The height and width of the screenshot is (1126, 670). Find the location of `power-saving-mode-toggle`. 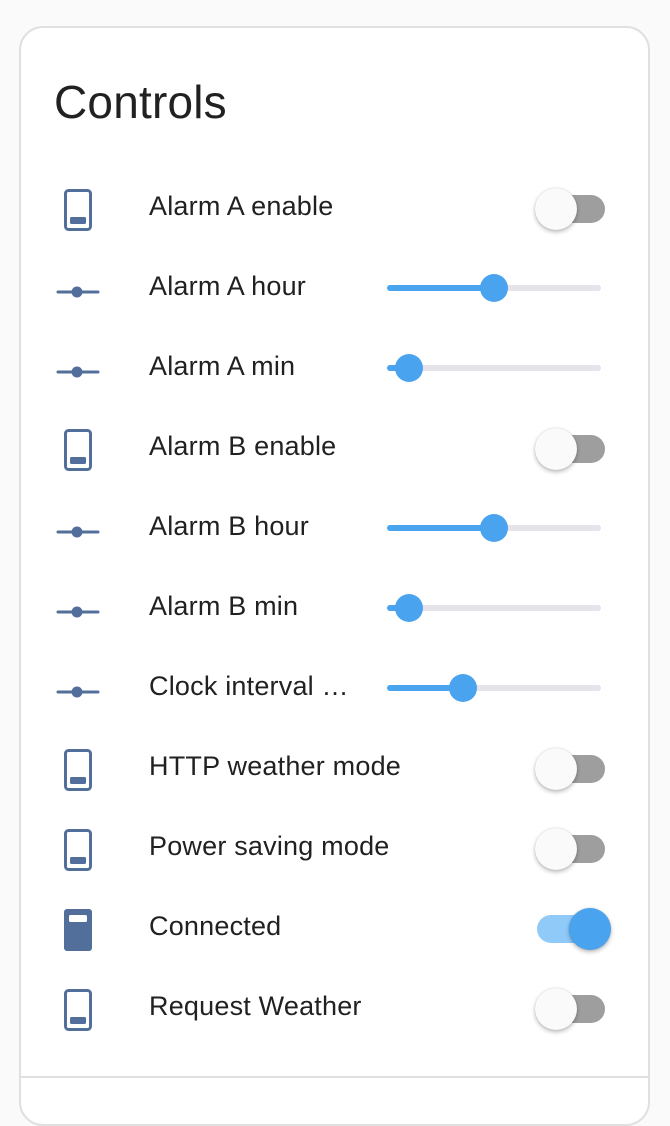

power-saving-mode-toggle is located at coordinates (573, 849).